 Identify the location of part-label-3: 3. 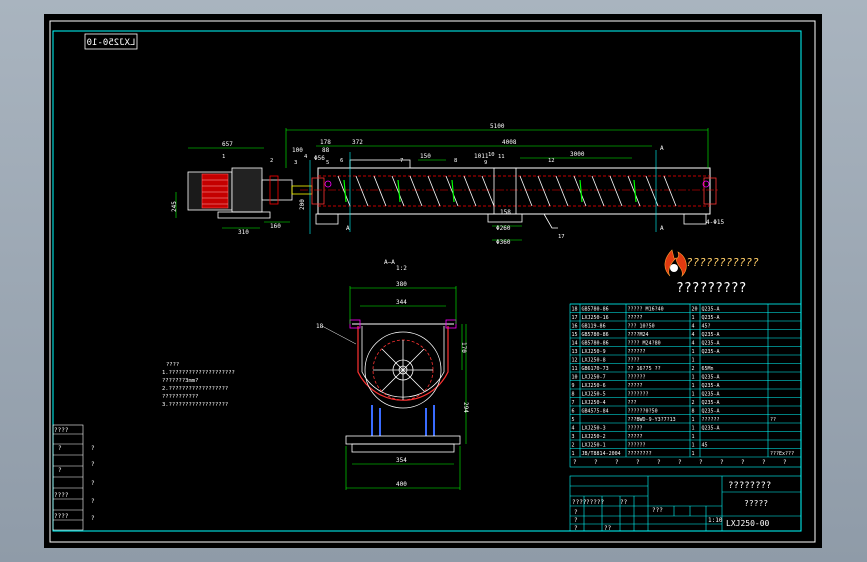
(295, 163).